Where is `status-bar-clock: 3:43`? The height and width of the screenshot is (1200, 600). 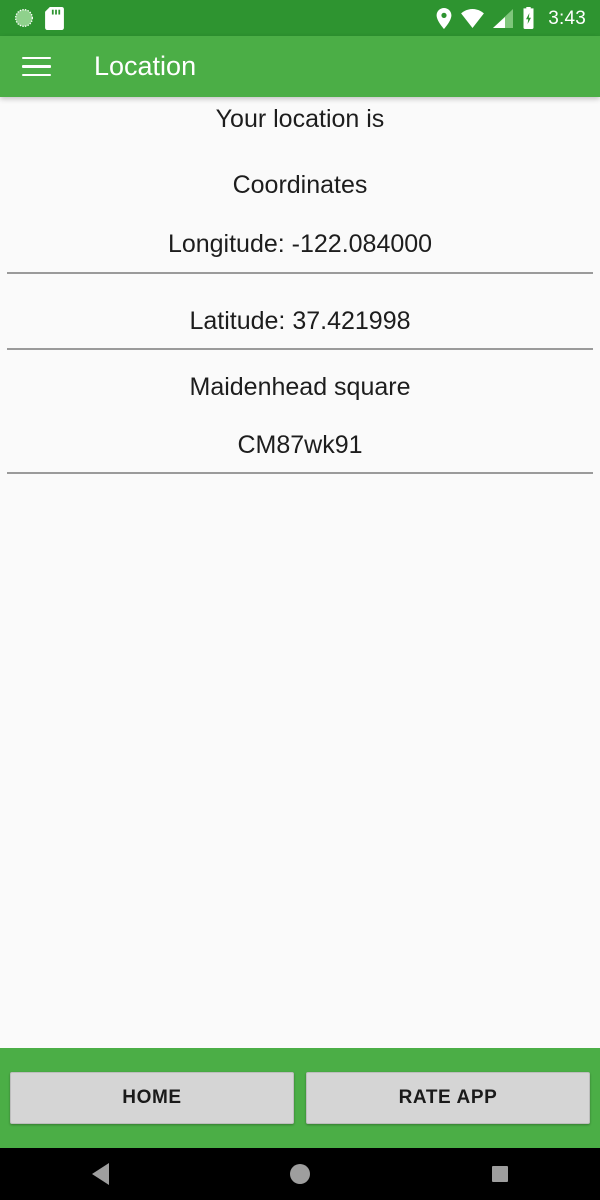
status-bar-clock: 3:43 is located at coordinates (567, 18).